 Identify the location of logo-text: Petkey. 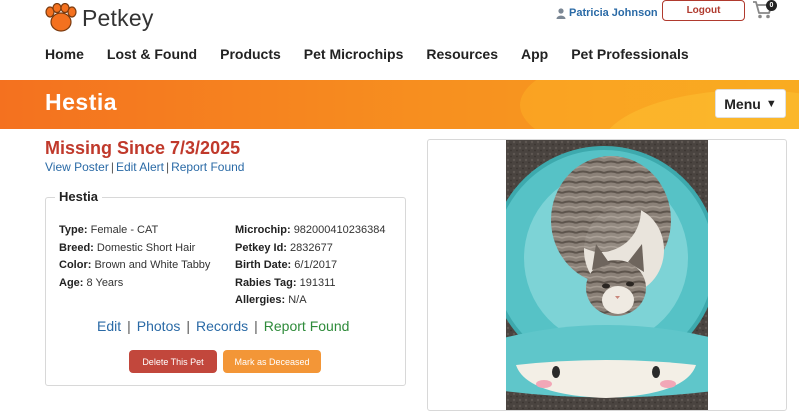
(118, 17).